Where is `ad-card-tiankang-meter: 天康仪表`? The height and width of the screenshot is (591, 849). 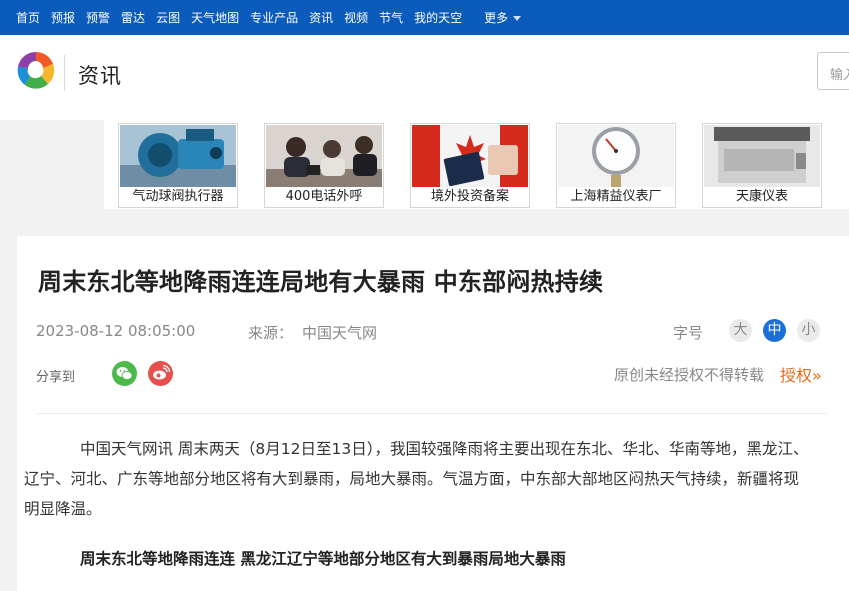
ad-card-tiankang-meter: 天康仪表 is located at coordinates (762, 165).